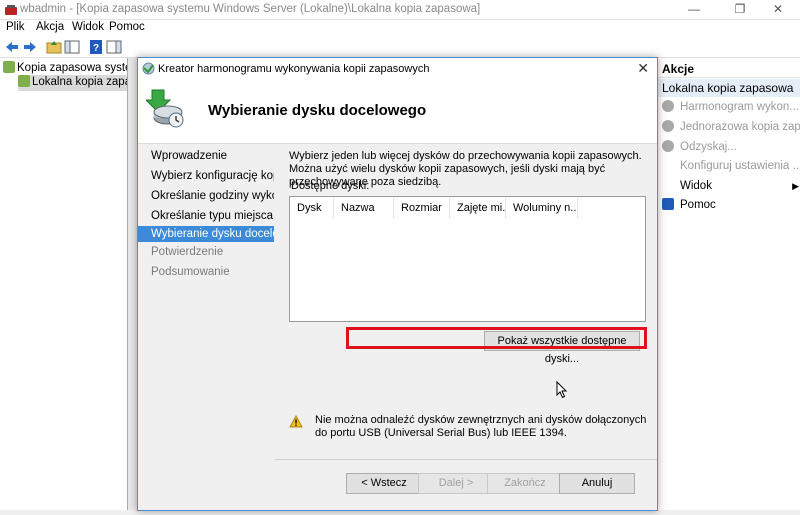 This screenshot has height=515, width=800. Describe the element at coordinates (24, 81) in the screenshot. I see `local-backup-node-icon` at that location.